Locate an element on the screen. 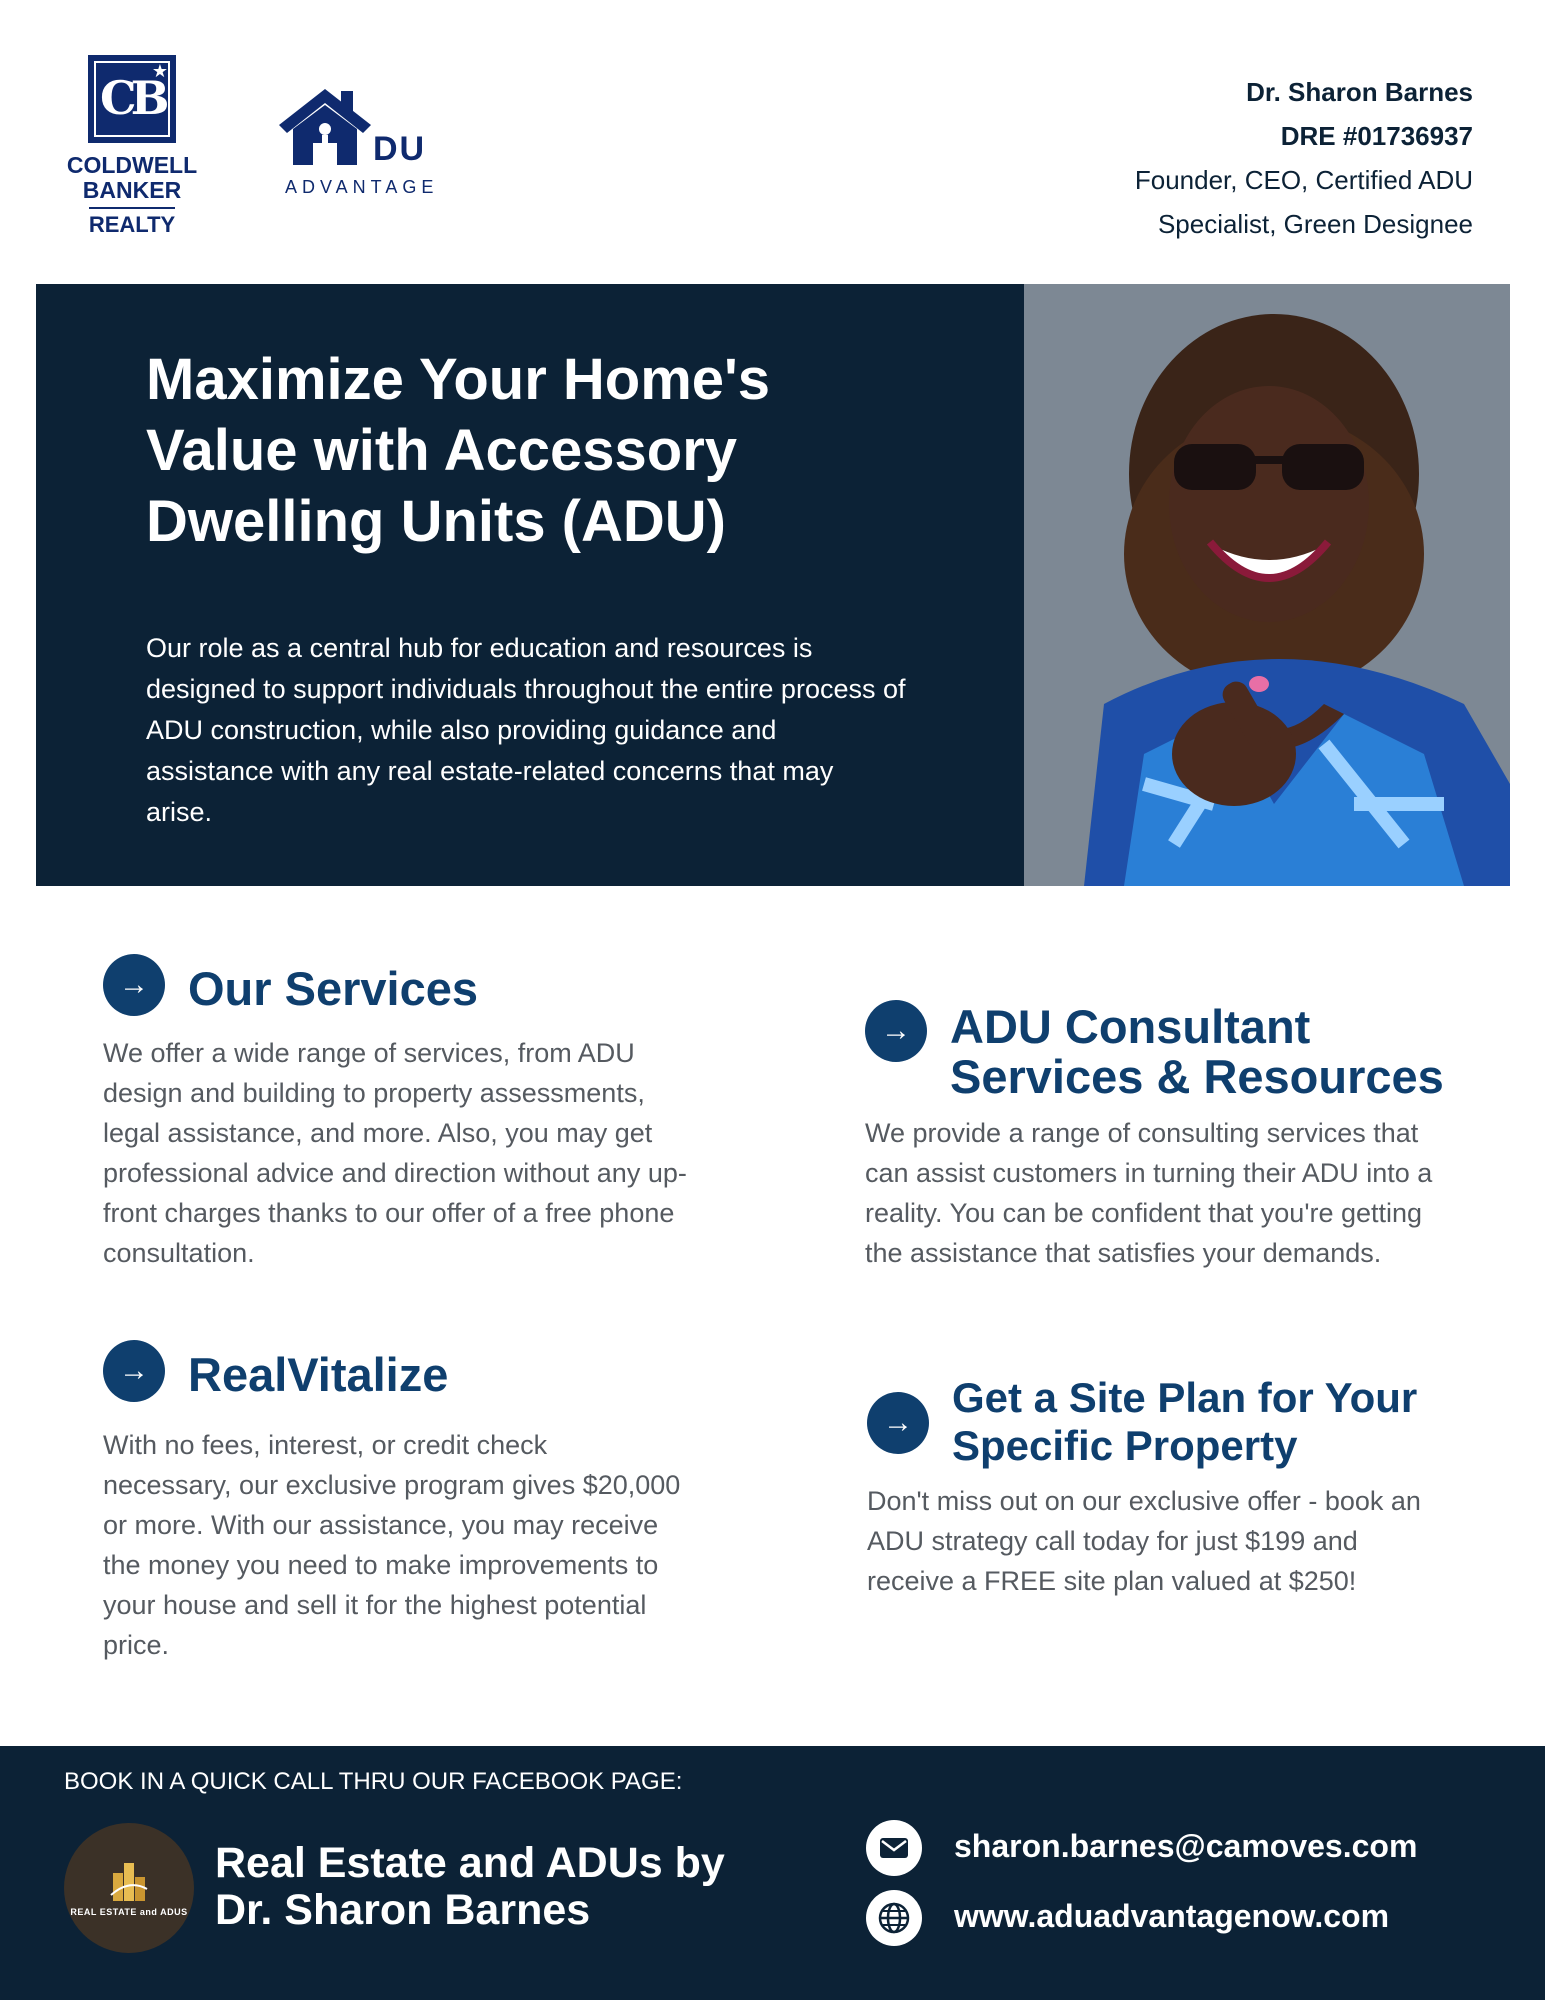 Image resolution: width=1545 pixels, height=2000 pixels. facebook-page-logo: REAL ESTATE and ADUS is located at coordinates (129, 1888).